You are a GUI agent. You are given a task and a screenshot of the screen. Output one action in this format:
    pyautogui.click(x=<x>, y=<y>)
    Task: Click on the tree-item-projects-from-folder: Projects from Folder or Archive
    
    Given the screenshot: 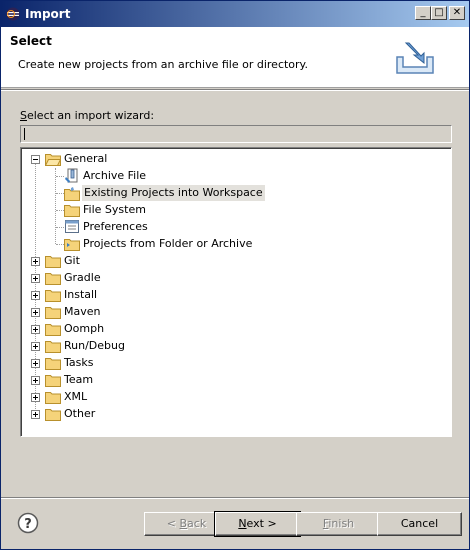 What is the action you would take?
    pyautogui.click(x=151, y=244)
    